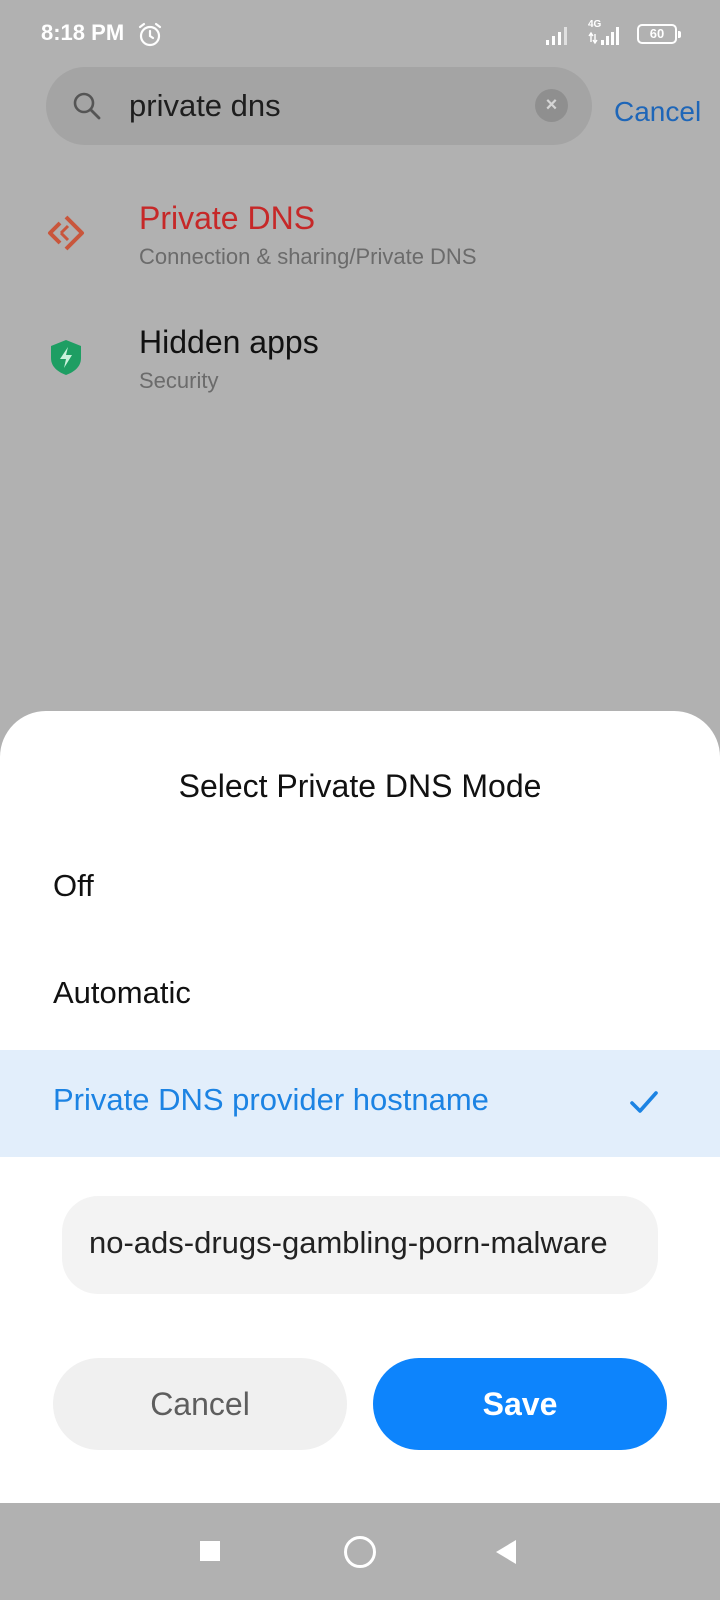 The height and width of the screenshot is (1600, 720). What do you see at coordinates (360, 889) in the screenshot?
I see `option-off: Off` at bounding box center [360, 889].